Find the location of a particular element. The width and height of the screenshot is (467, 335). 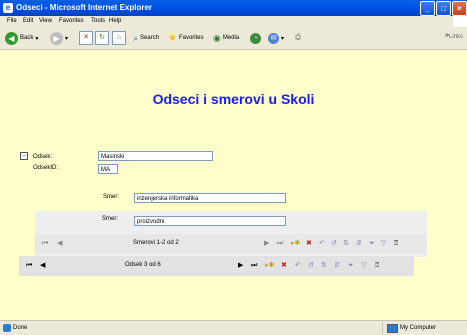

odsek-navigator: ⏮ ◀ Odsek 3 od 6 ▶ ⏭ ▸✱ ✖ ↶ ↺ ⇅ ⇵ ⏷ ▽ ⍰ is located at coordinates (216, 266).